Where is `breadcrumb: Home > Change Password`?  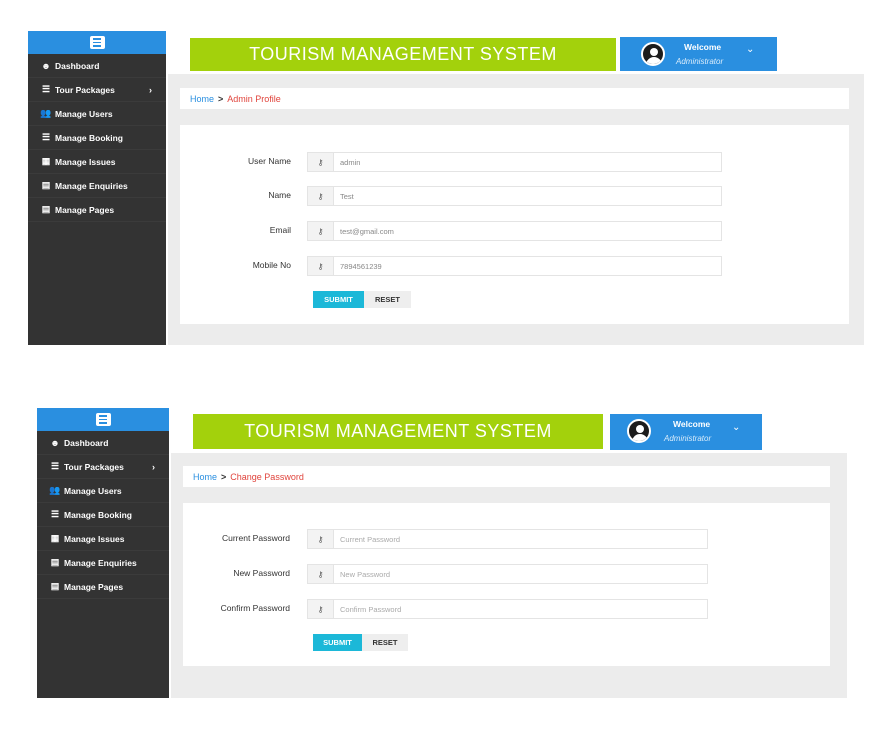 breadcrumb: Home > Change Password is located at coordinates (506, 476).